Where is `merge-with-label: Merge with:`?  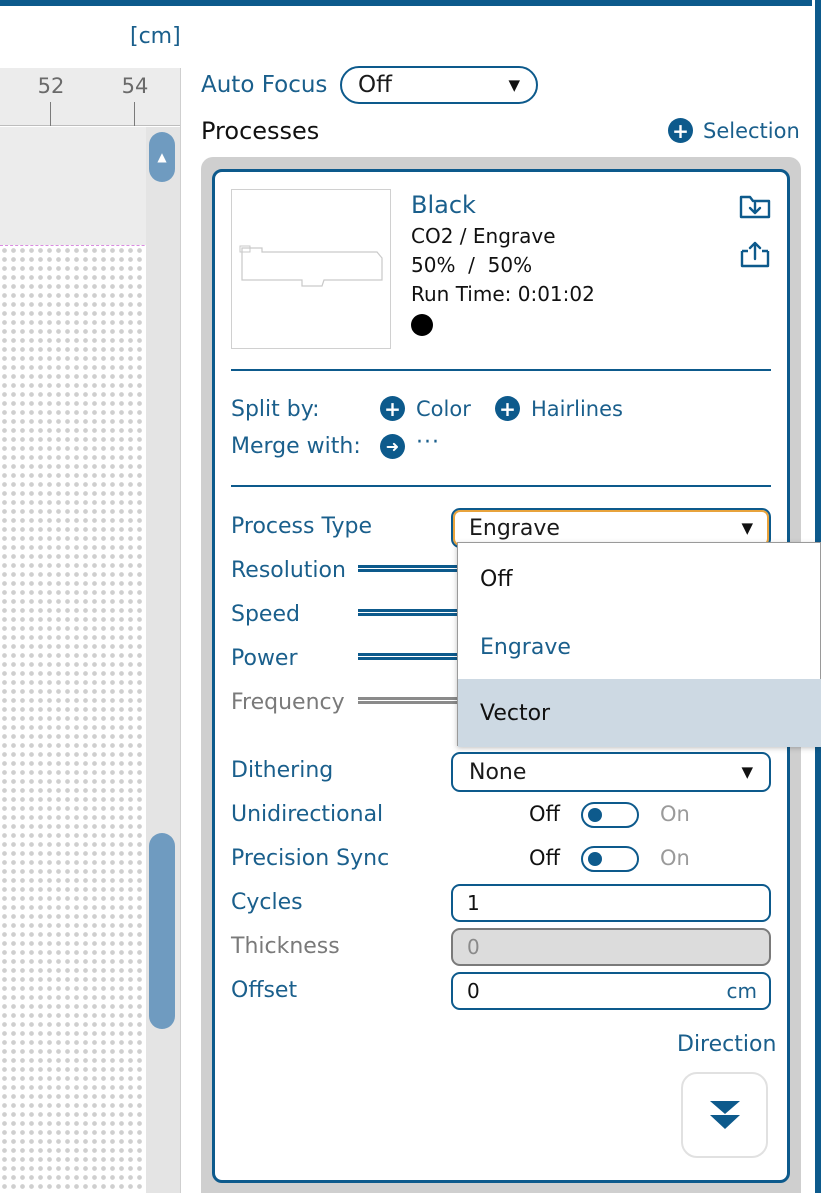
merge-with-label: Merge with: is located at coordinates (296, 446).